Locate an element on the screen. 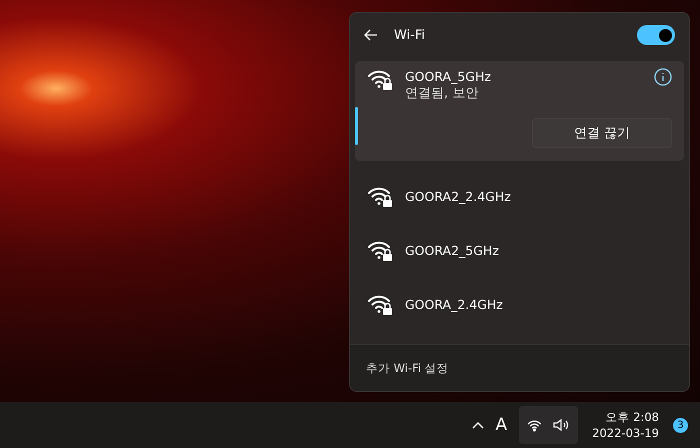 This screenshot has width=700, height=448. network-name: GOORA_2.4GHz is located at coordinates (454, 304).